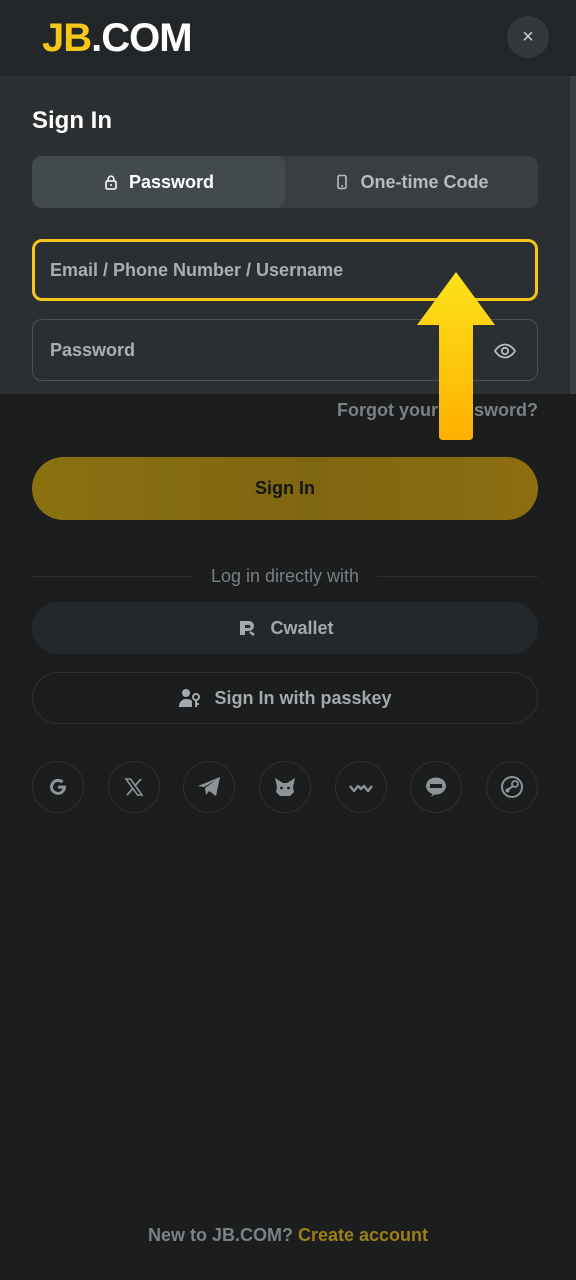  I want to click on steam-login-button, so click(511, 787).